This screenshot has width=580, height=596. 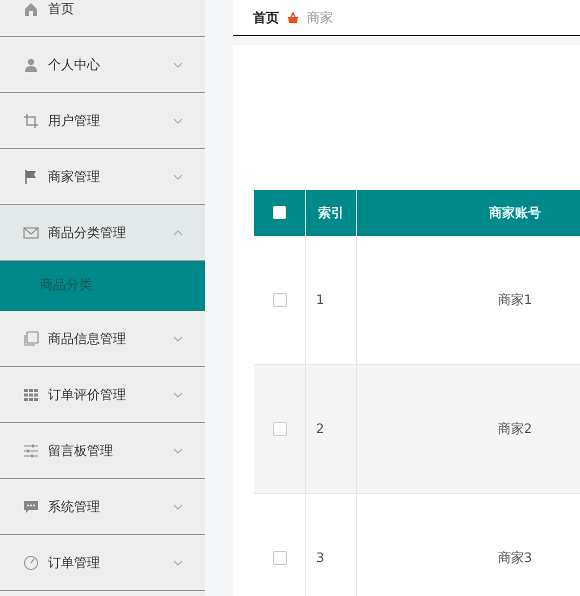 What do you see at coordinates (74, 121) in the screenshot?
I see `menu-label: 用户管理` at bounding box center [74, 121].